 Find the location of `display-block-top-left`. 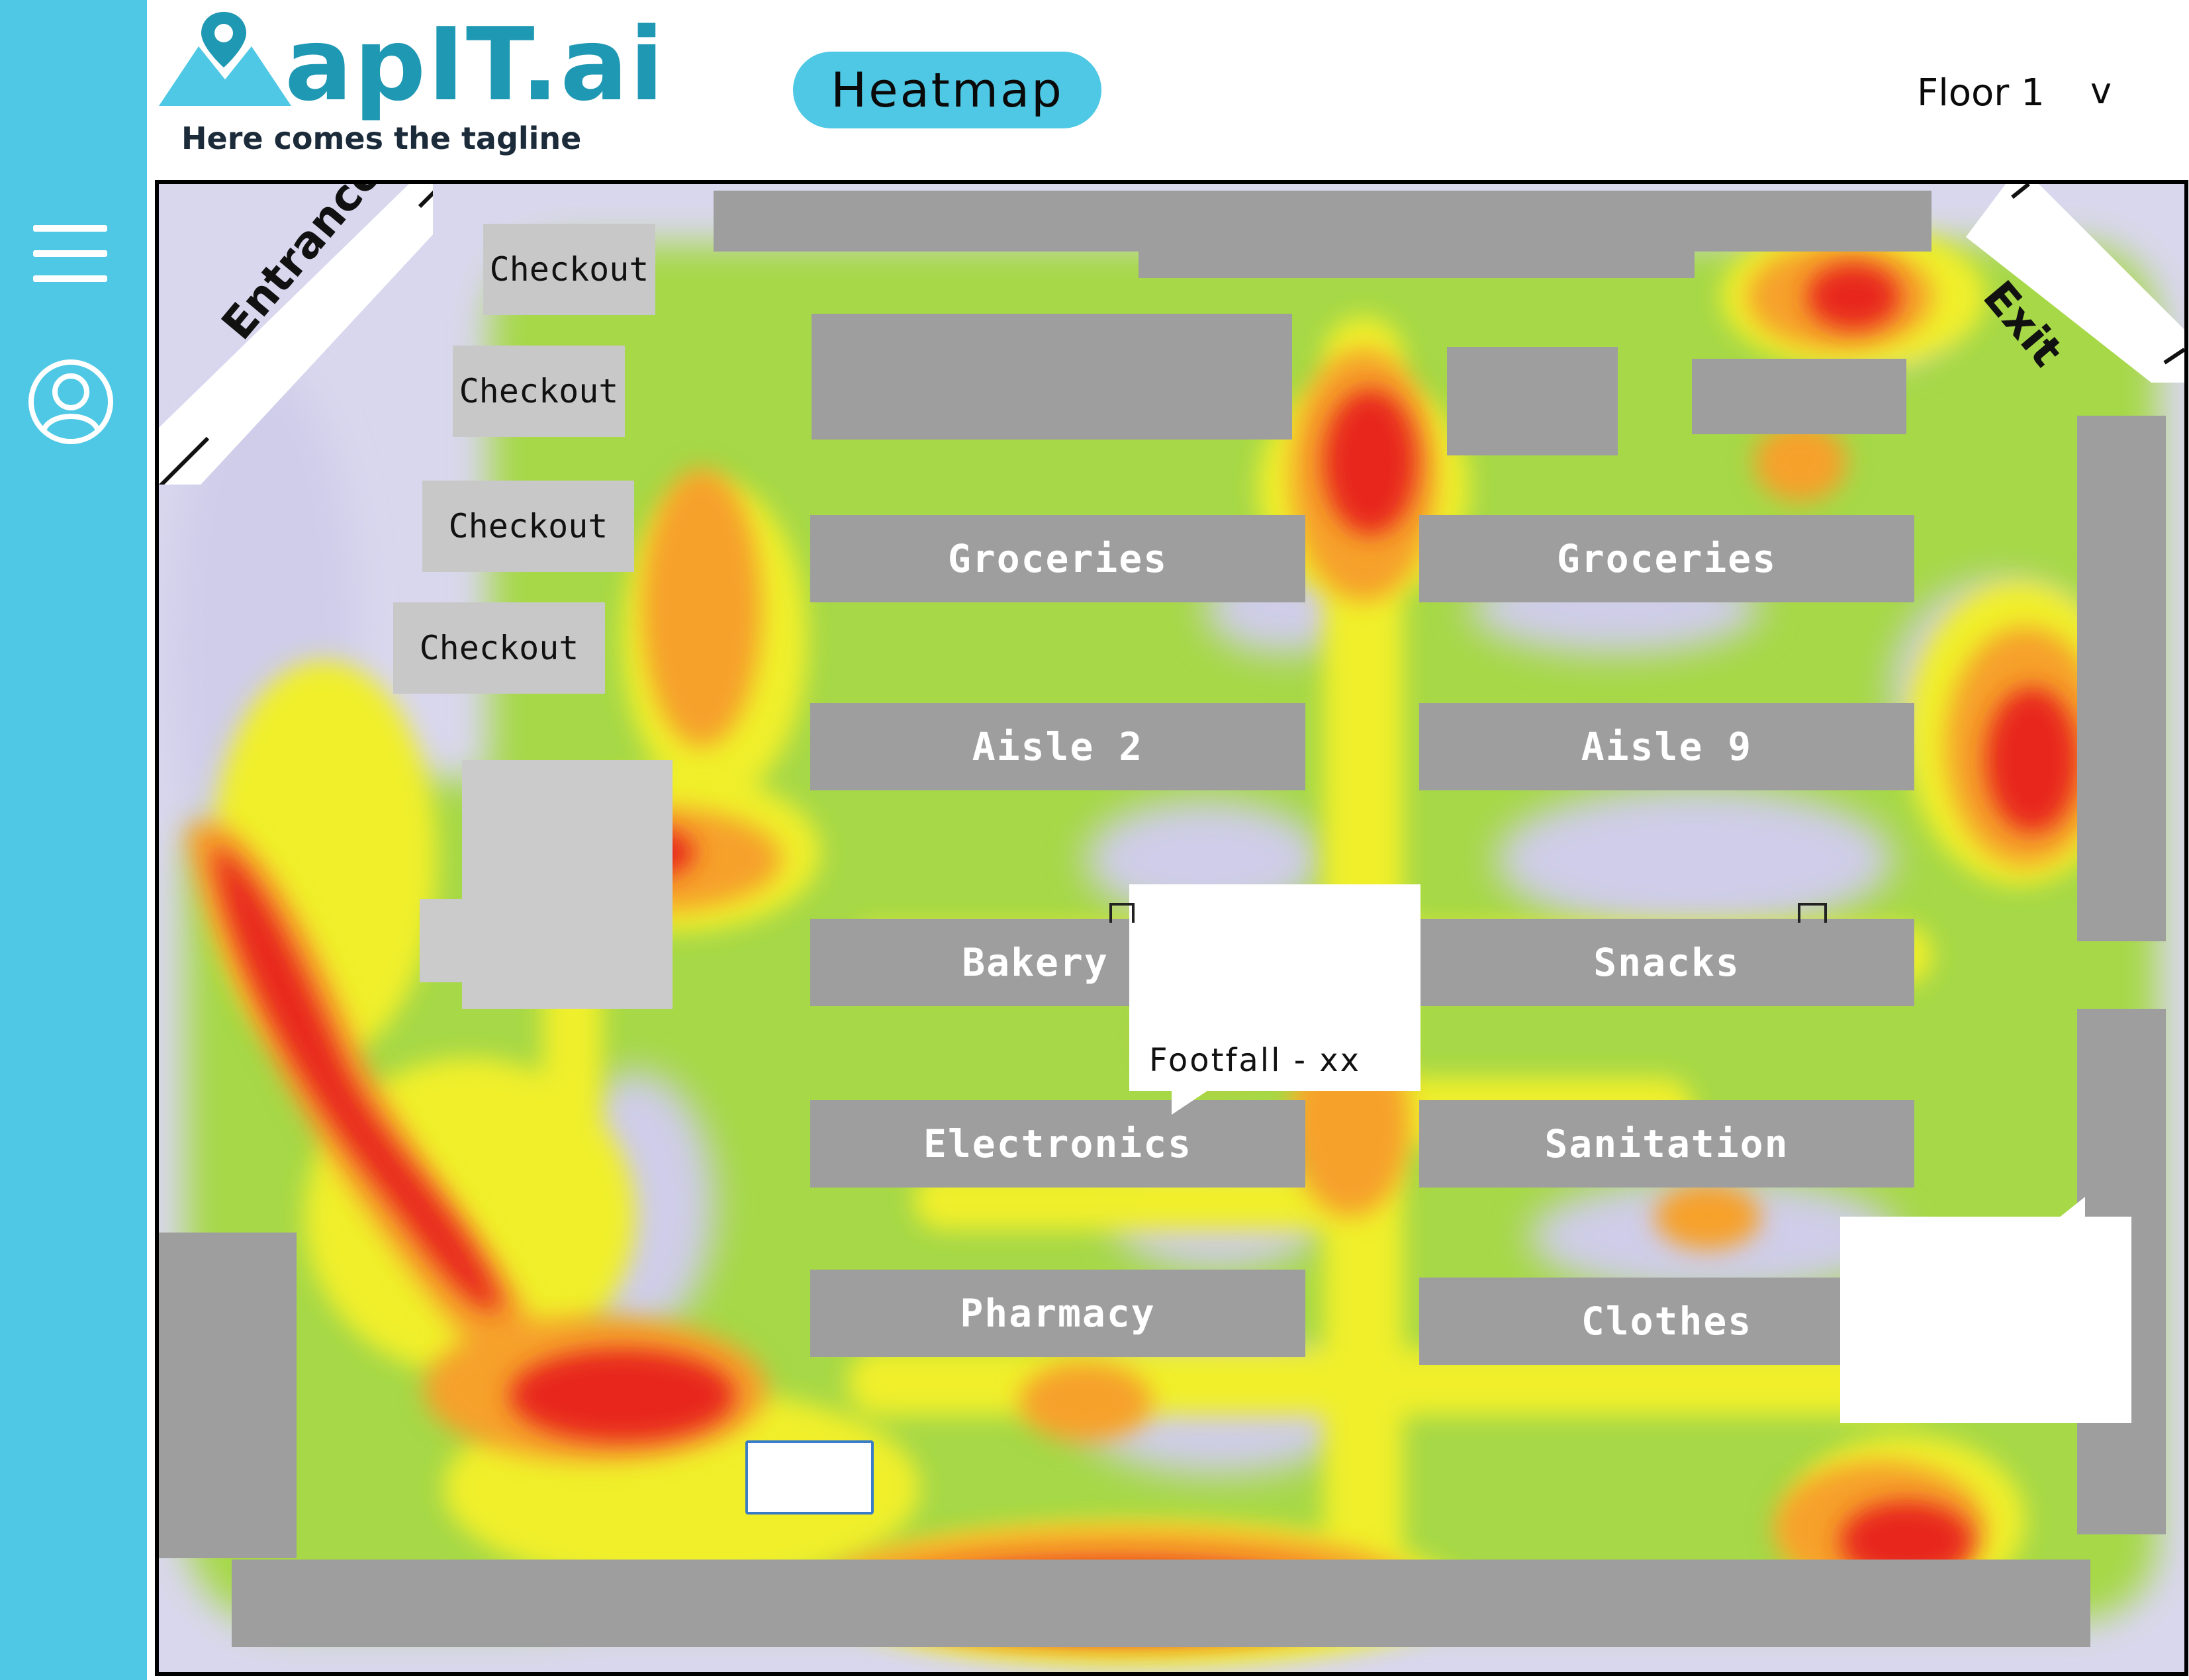

display-block-top-left is located at coordinates (1052, 377).